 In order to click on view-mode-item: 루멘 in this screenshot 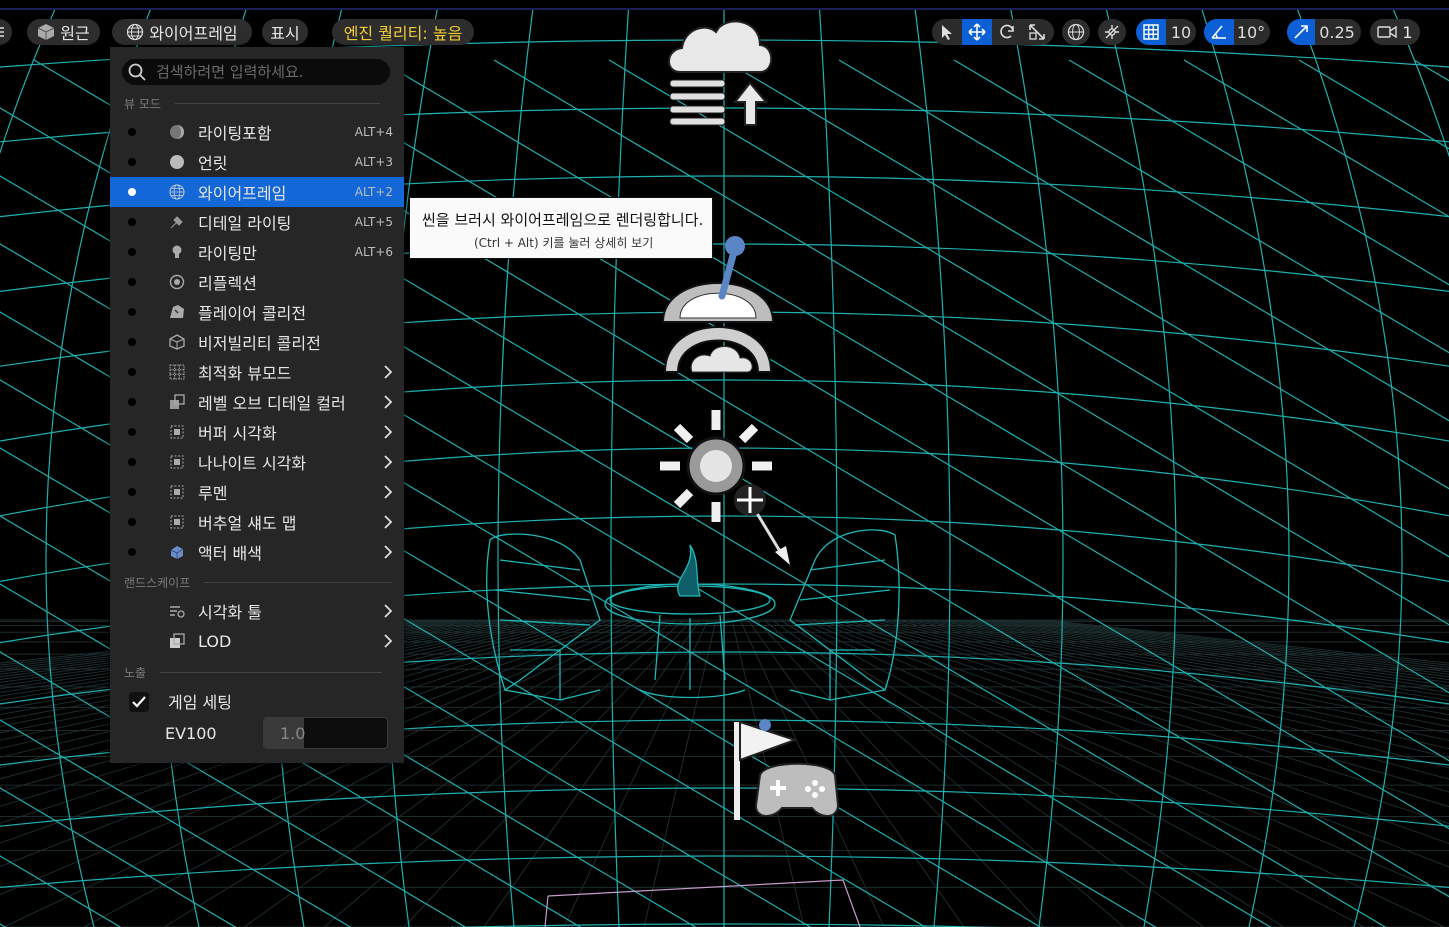, I will do `click(257, 492)`.